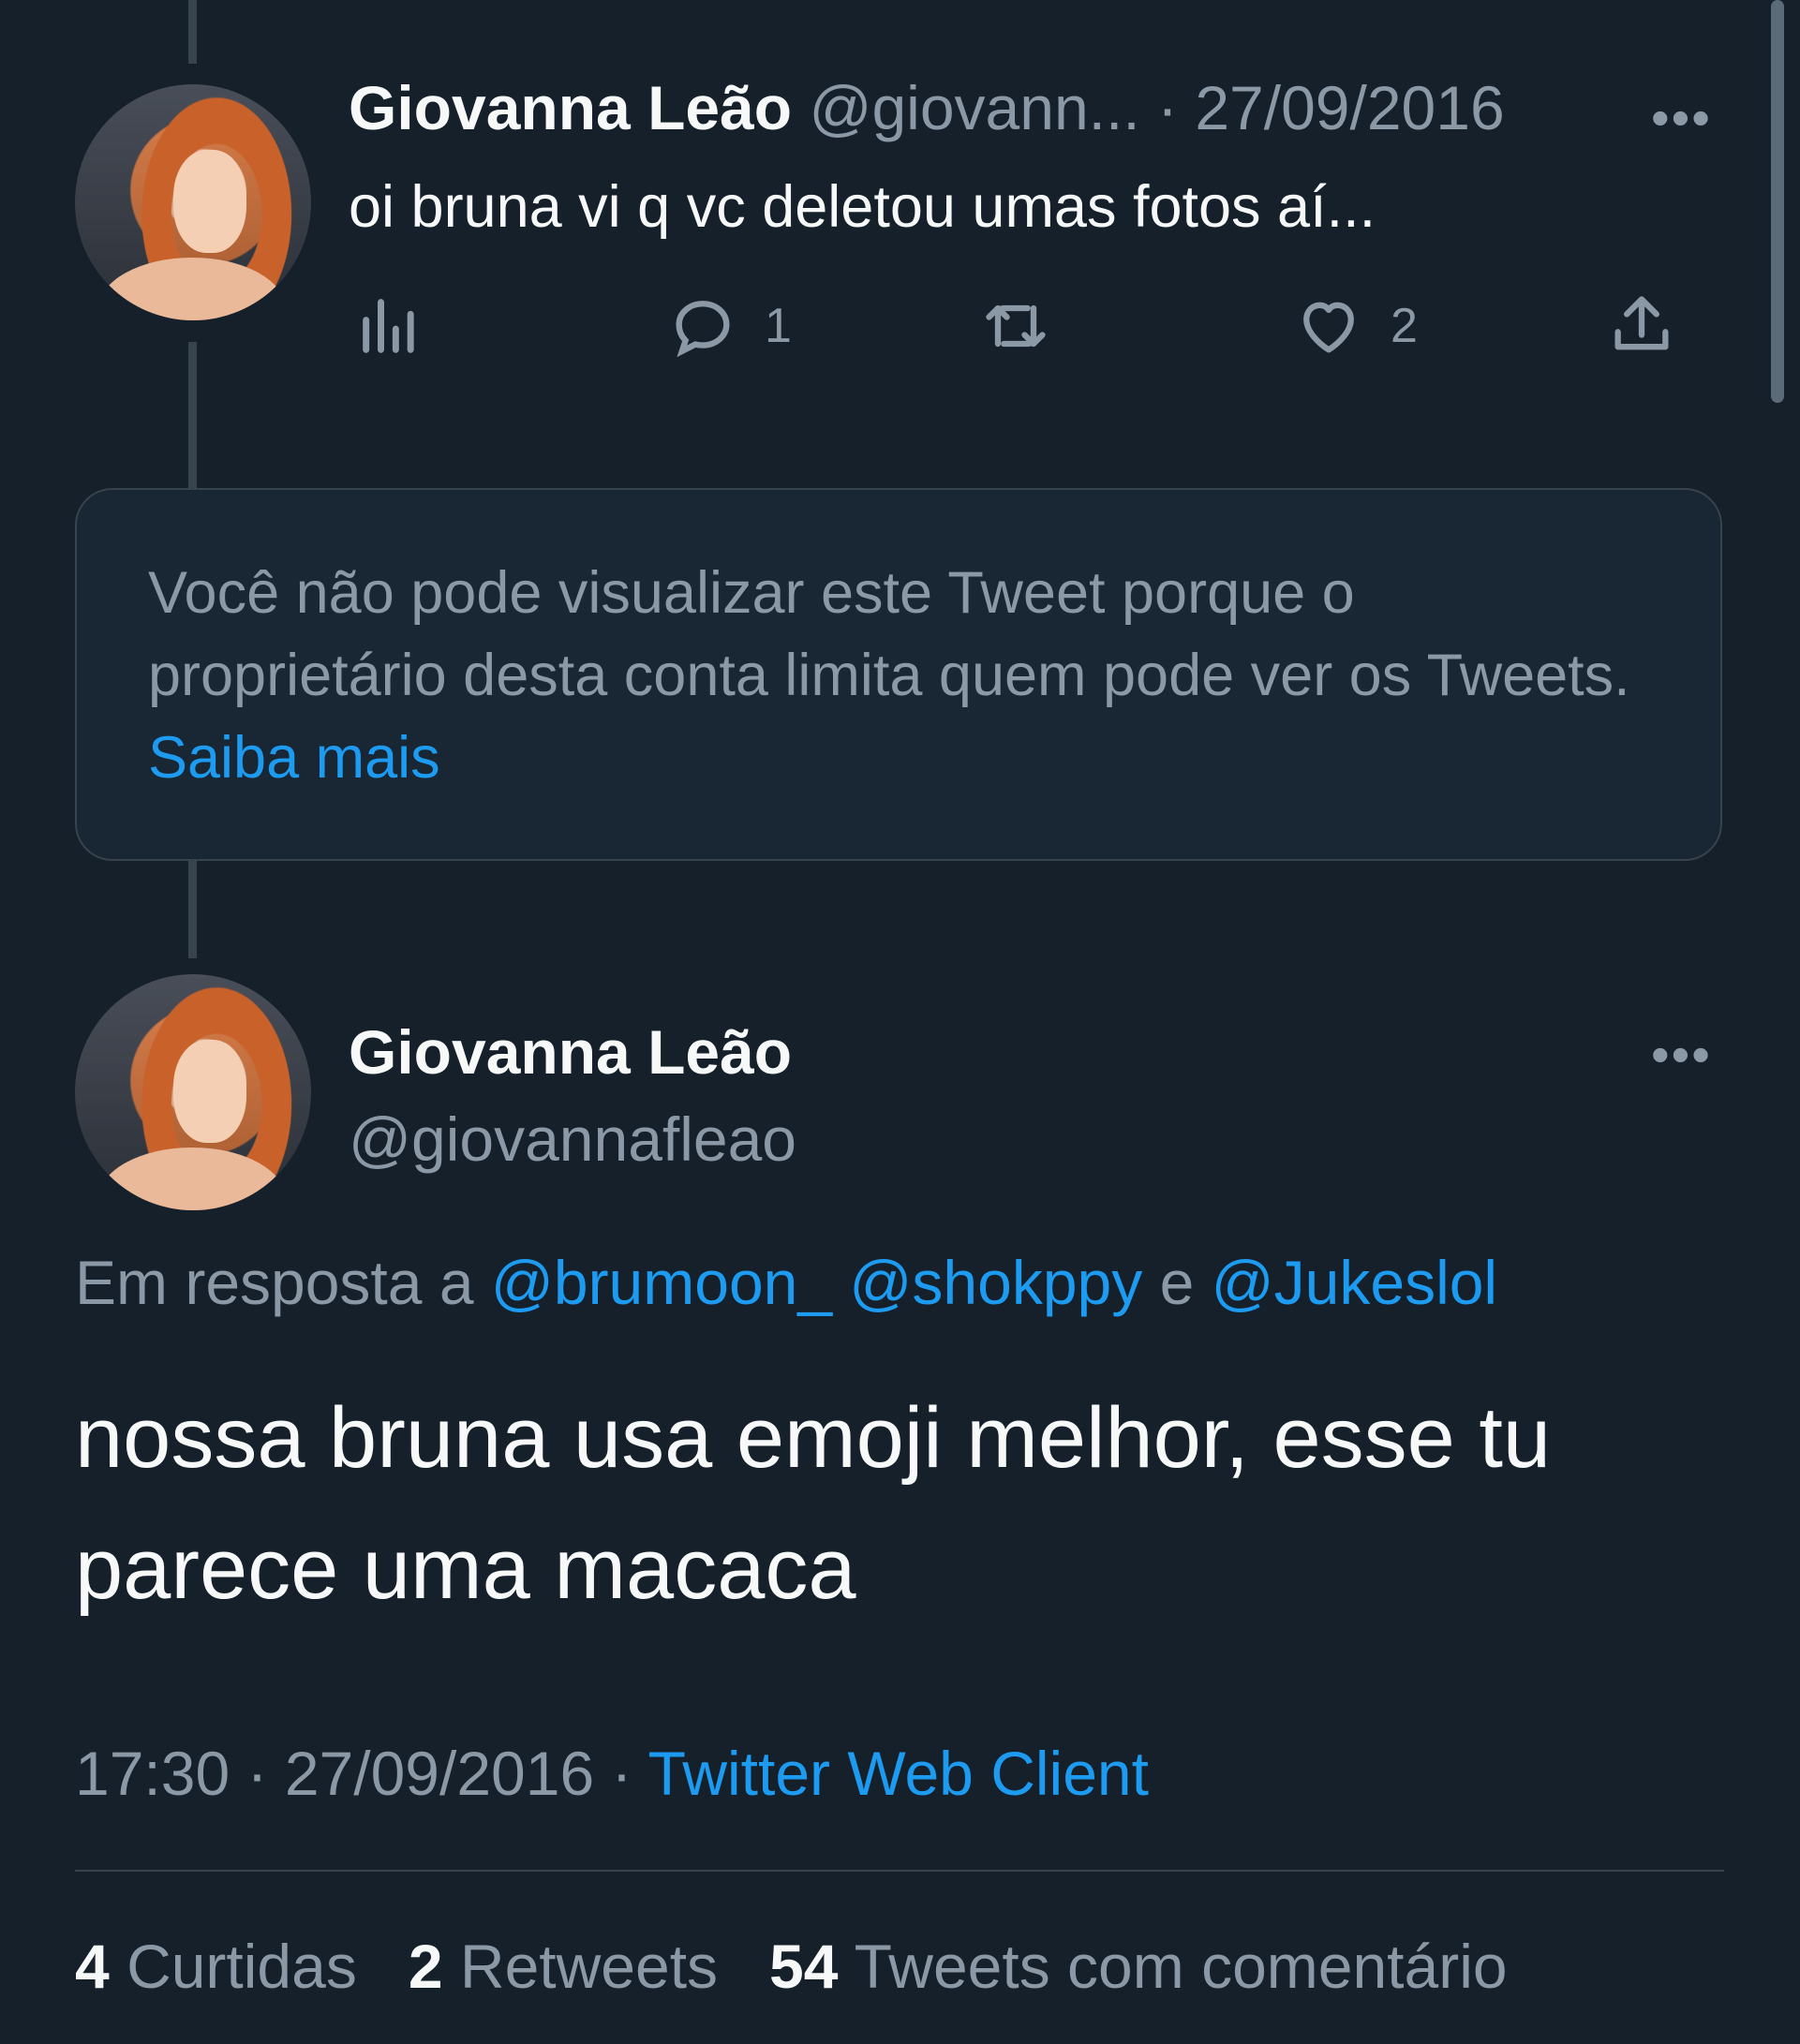 The height and width of the screenshot is (2044, 1800). Describe the element at coordinates (1329, 328) in the screenshot. I see `like-icon` at that location.